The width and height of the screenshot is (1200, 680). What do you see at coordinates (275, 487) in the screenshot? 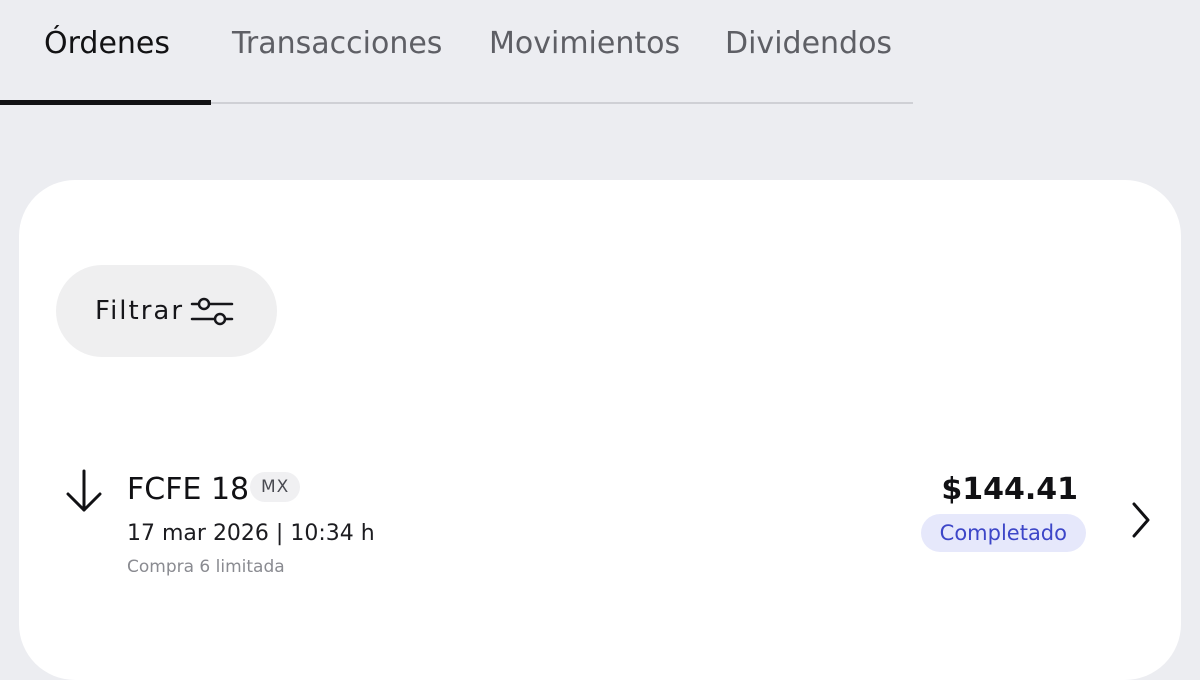
I see `market-badge: MX` at bounding box center [275, 487].